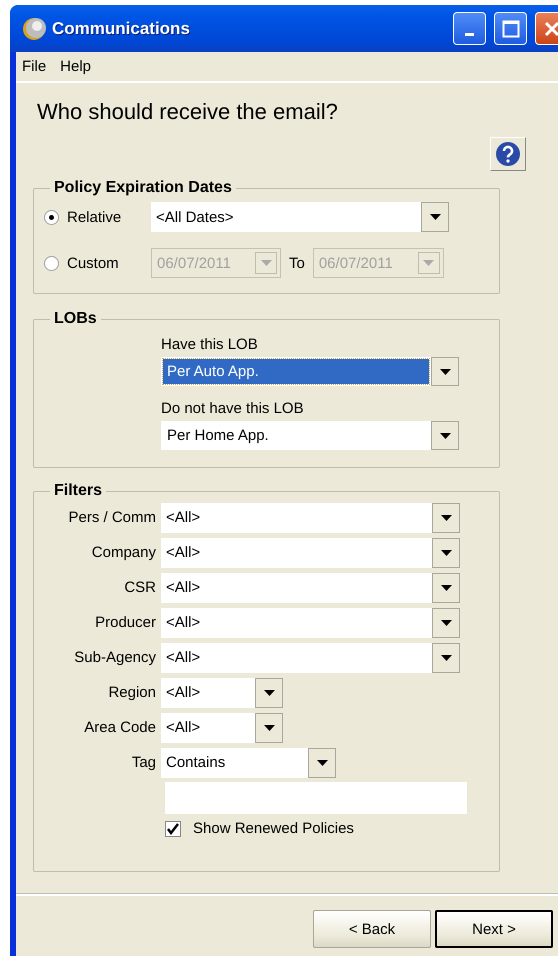 The height and width of the screenshot is (956, 558). Describe the element at coordinates (115, 657) in the screenshot. I see `field-label: Sub-Agency` at that location.